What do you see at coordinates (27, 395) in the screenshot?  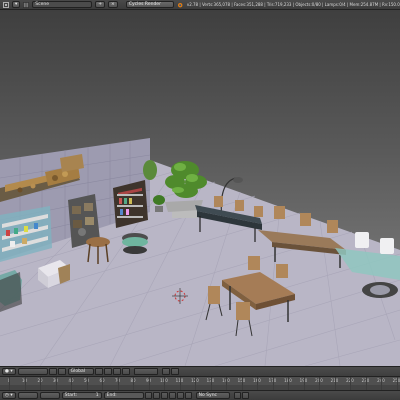 I see `view-menu-button` at bounding box center [27, 395].